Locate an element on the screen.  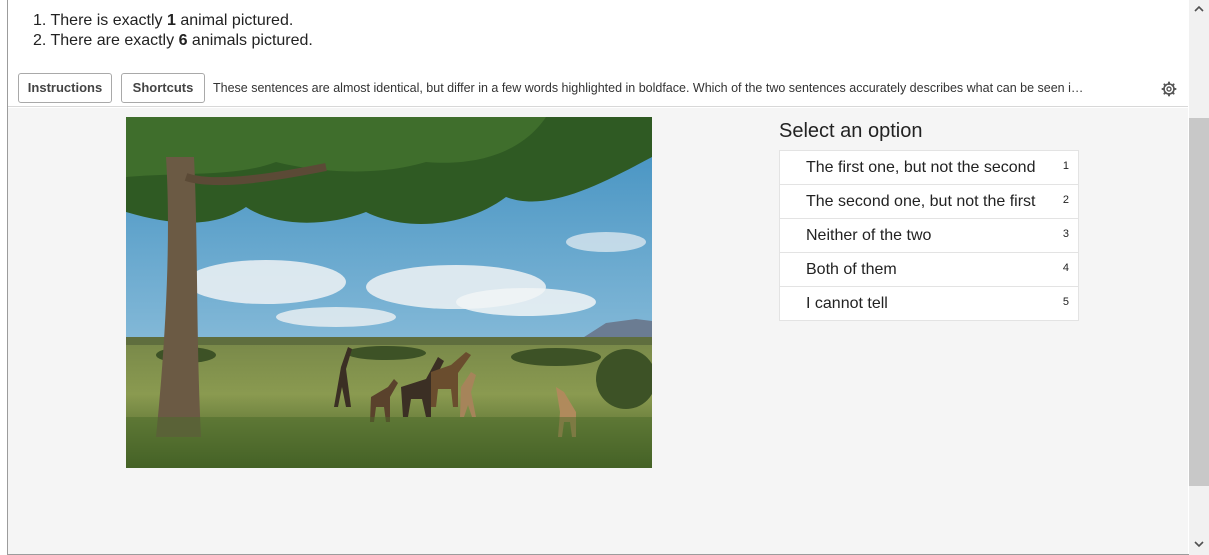
option-label: Neither of the two is located at coordinates (869, 235).